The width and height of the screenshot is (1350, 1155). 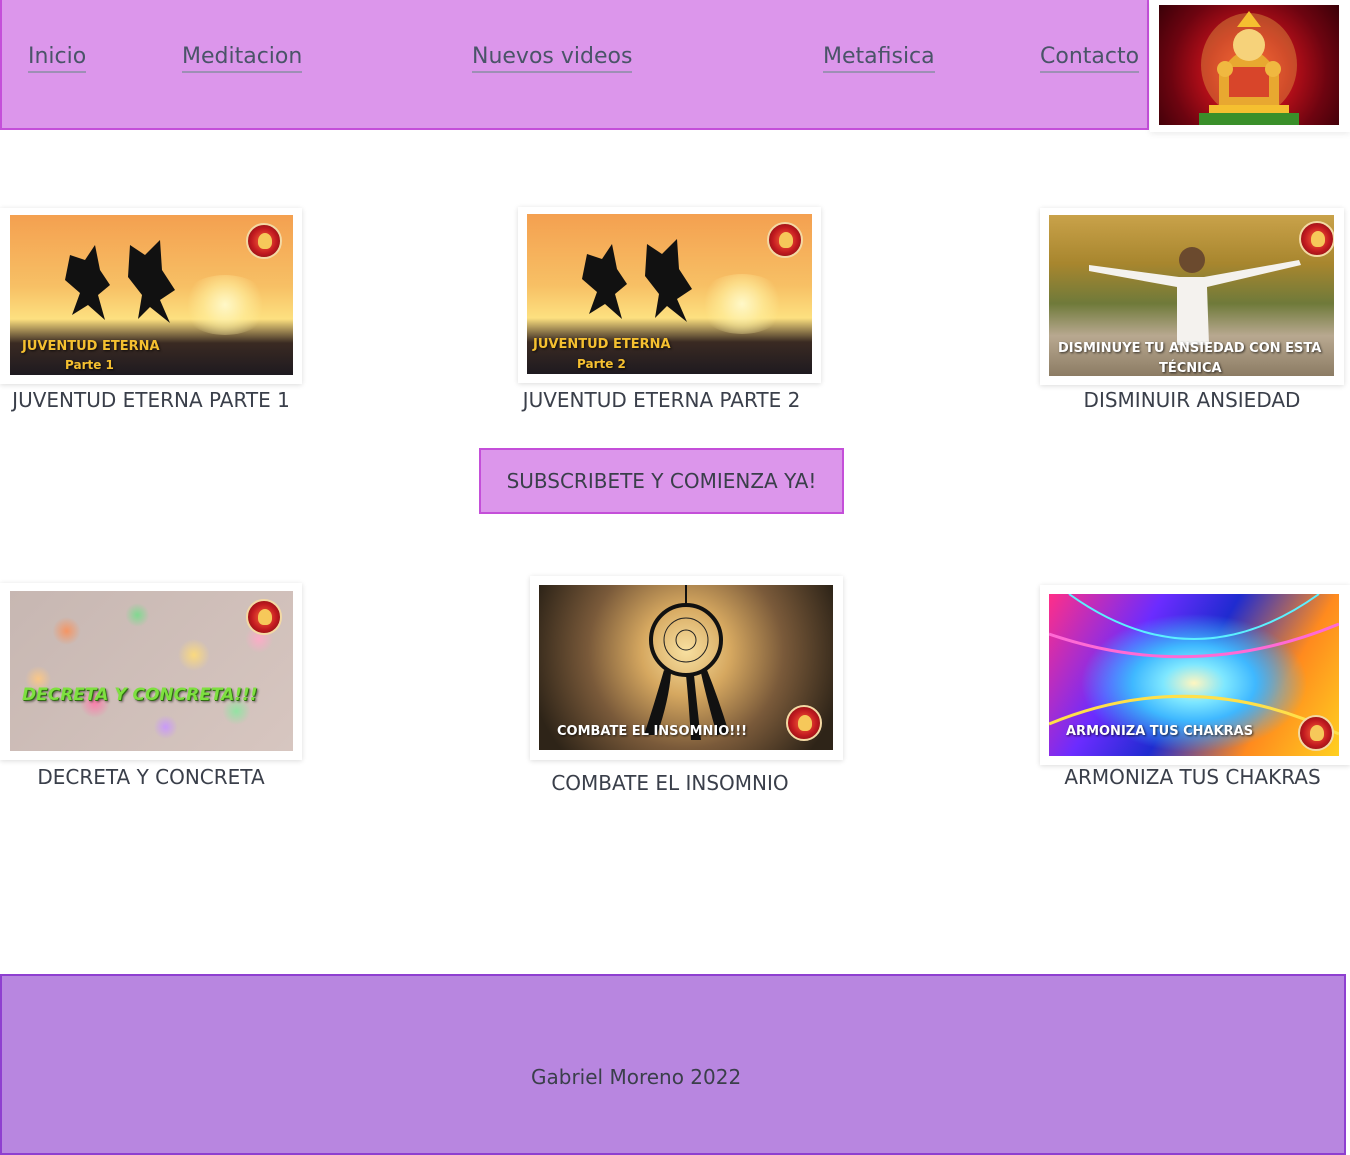 What do you see at coordinates (57, 58) in the screenshot?
I see `nav-link-inicio: Inicio` at bounding box center [57, 58].